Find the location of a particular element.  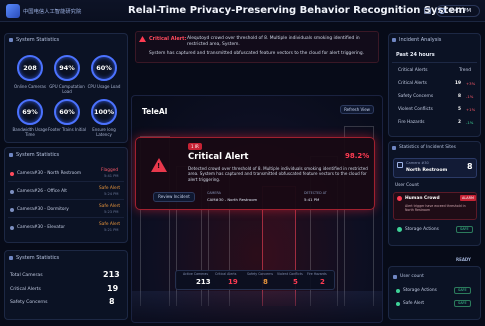

clock-icon is located at coordinates (442, 11).